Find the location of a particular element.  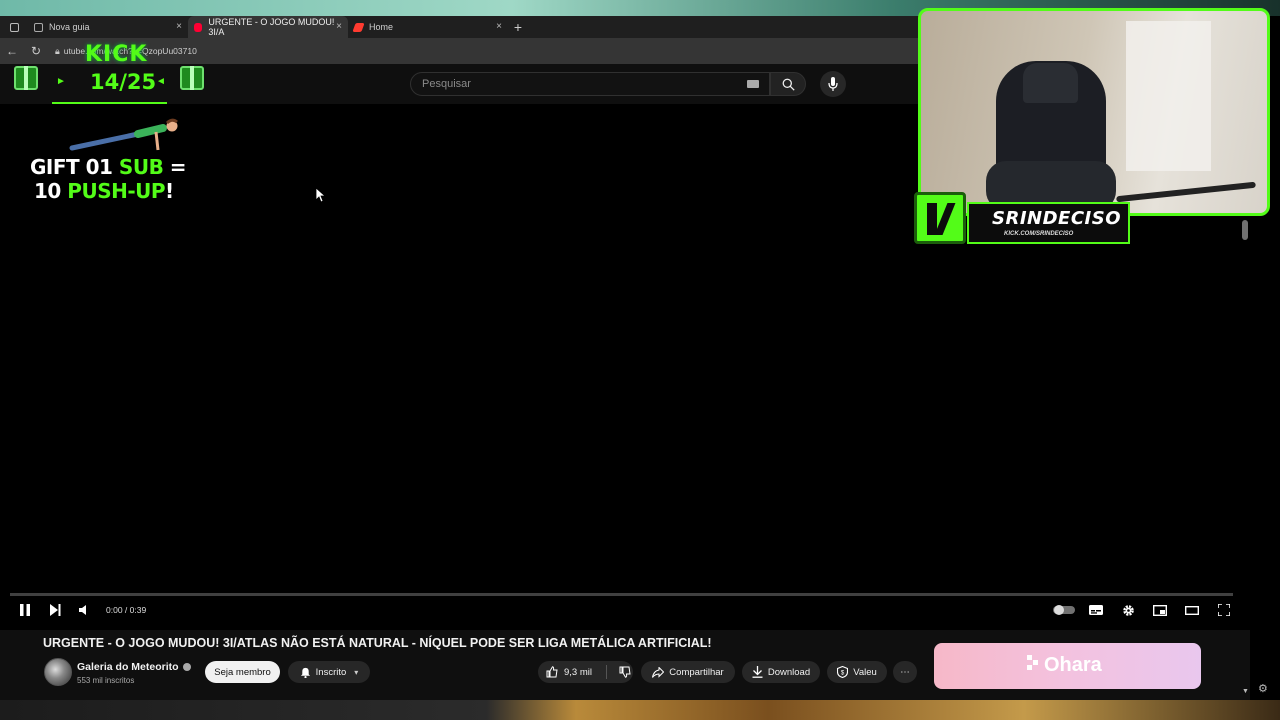

download-button: Download is located at coordinates (781, 672).